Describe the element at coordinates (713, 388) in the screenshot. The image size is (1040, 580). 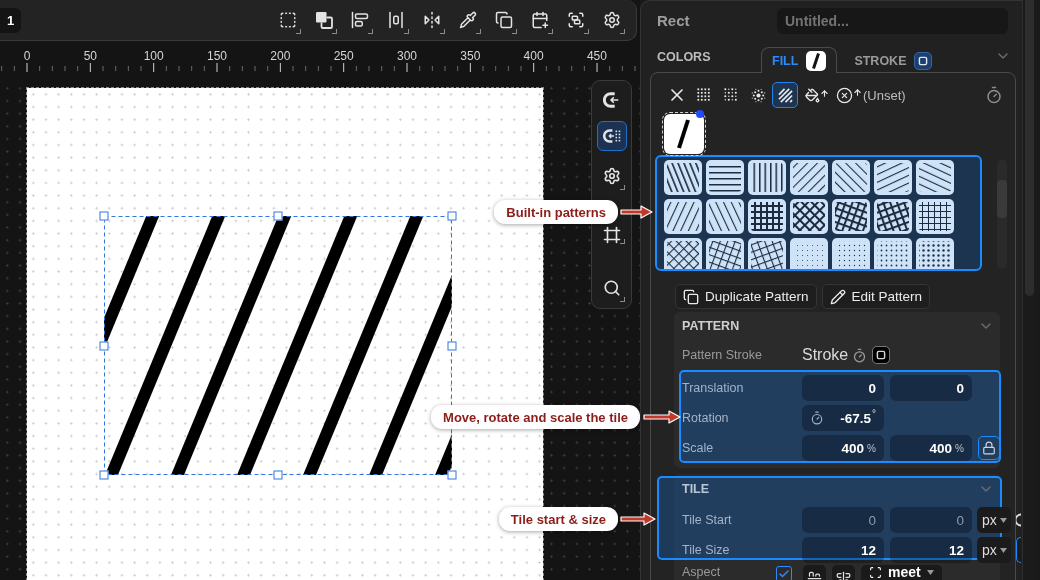
I see `field-label: Translation` at that location.